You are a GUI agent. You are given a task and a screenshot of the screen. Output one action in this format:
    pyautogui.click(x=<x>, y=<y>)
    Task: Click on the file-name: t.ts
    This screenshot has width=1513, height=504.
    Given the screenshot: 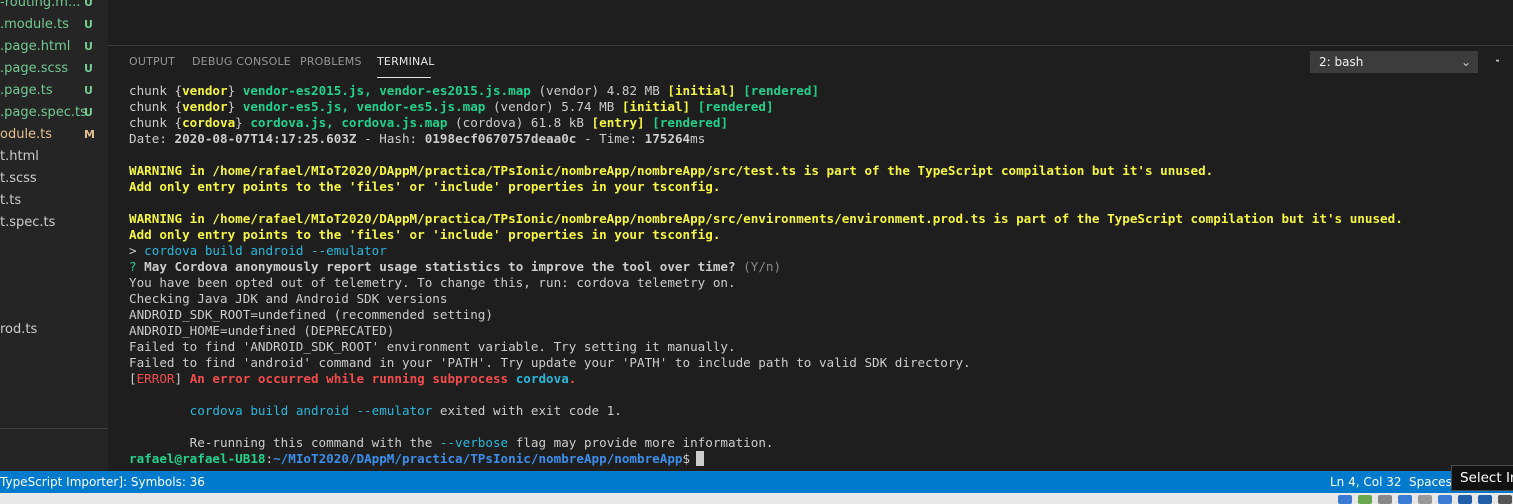 What is the action you would take?
    pyautogui.click(x=11, y=200)
    